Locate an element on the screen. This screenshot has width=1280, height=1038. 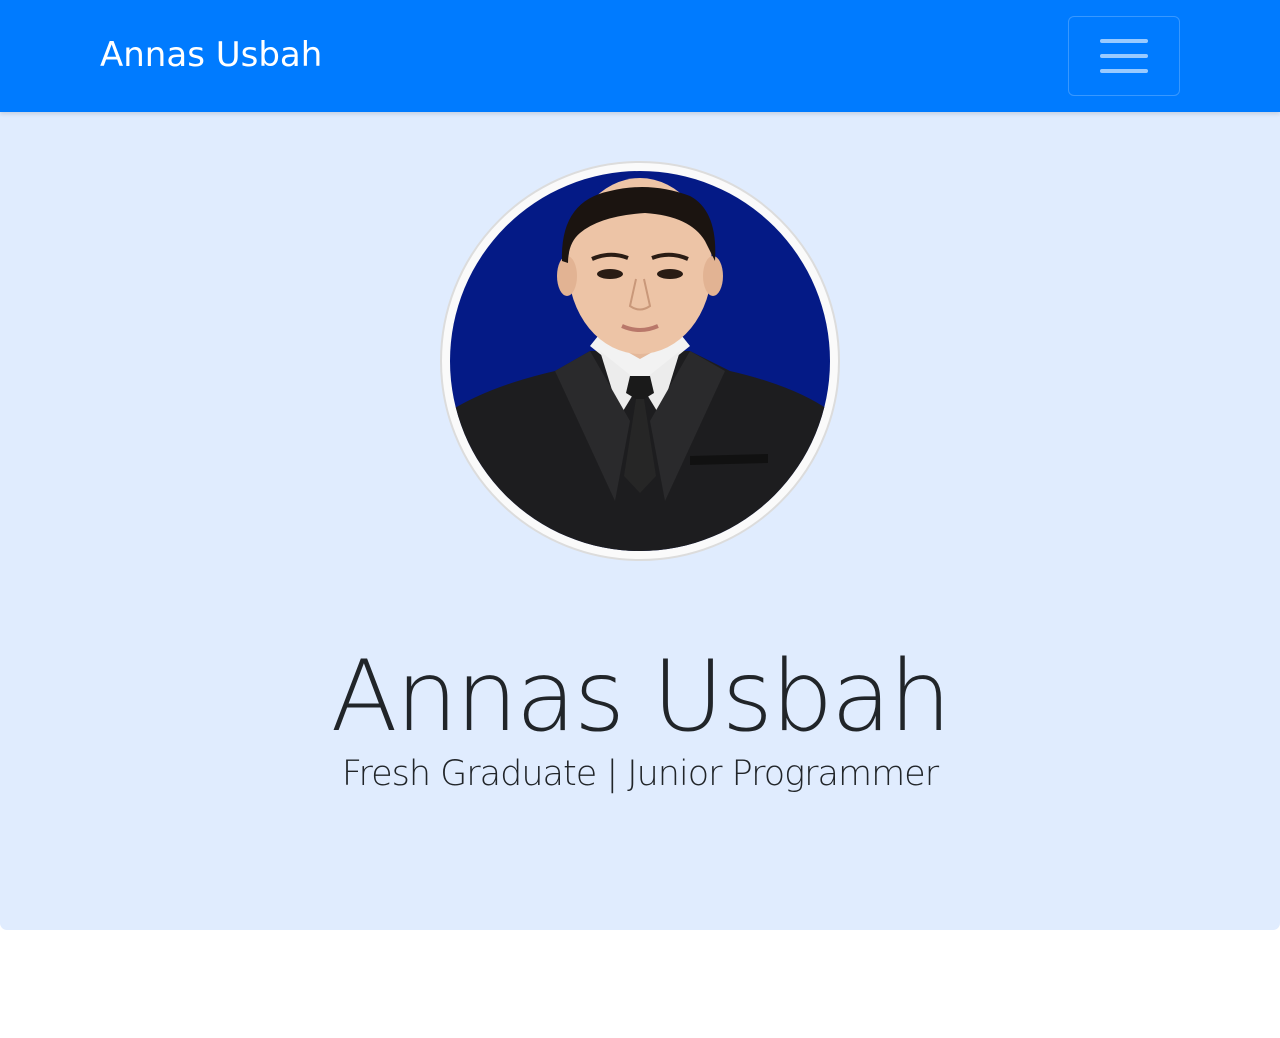
profile-photo is located at coordinates (640, 361).